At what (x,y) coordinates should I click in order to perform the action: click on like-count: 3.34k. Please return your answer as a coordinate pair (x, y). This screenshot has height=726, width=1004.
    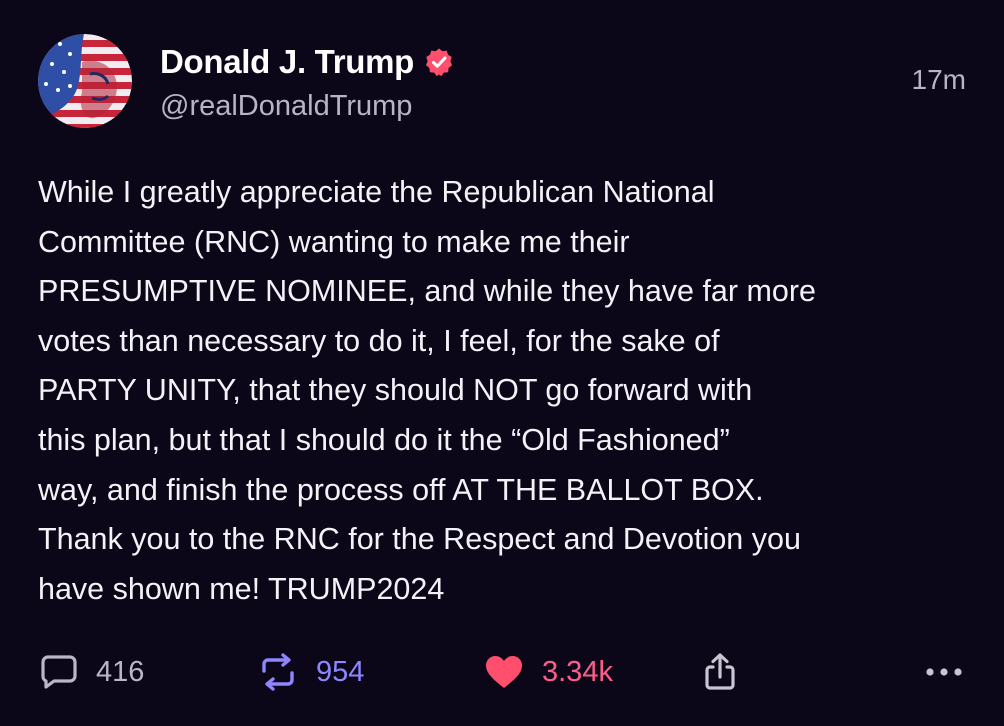
    Looking at the image, I should click on (577, 671).